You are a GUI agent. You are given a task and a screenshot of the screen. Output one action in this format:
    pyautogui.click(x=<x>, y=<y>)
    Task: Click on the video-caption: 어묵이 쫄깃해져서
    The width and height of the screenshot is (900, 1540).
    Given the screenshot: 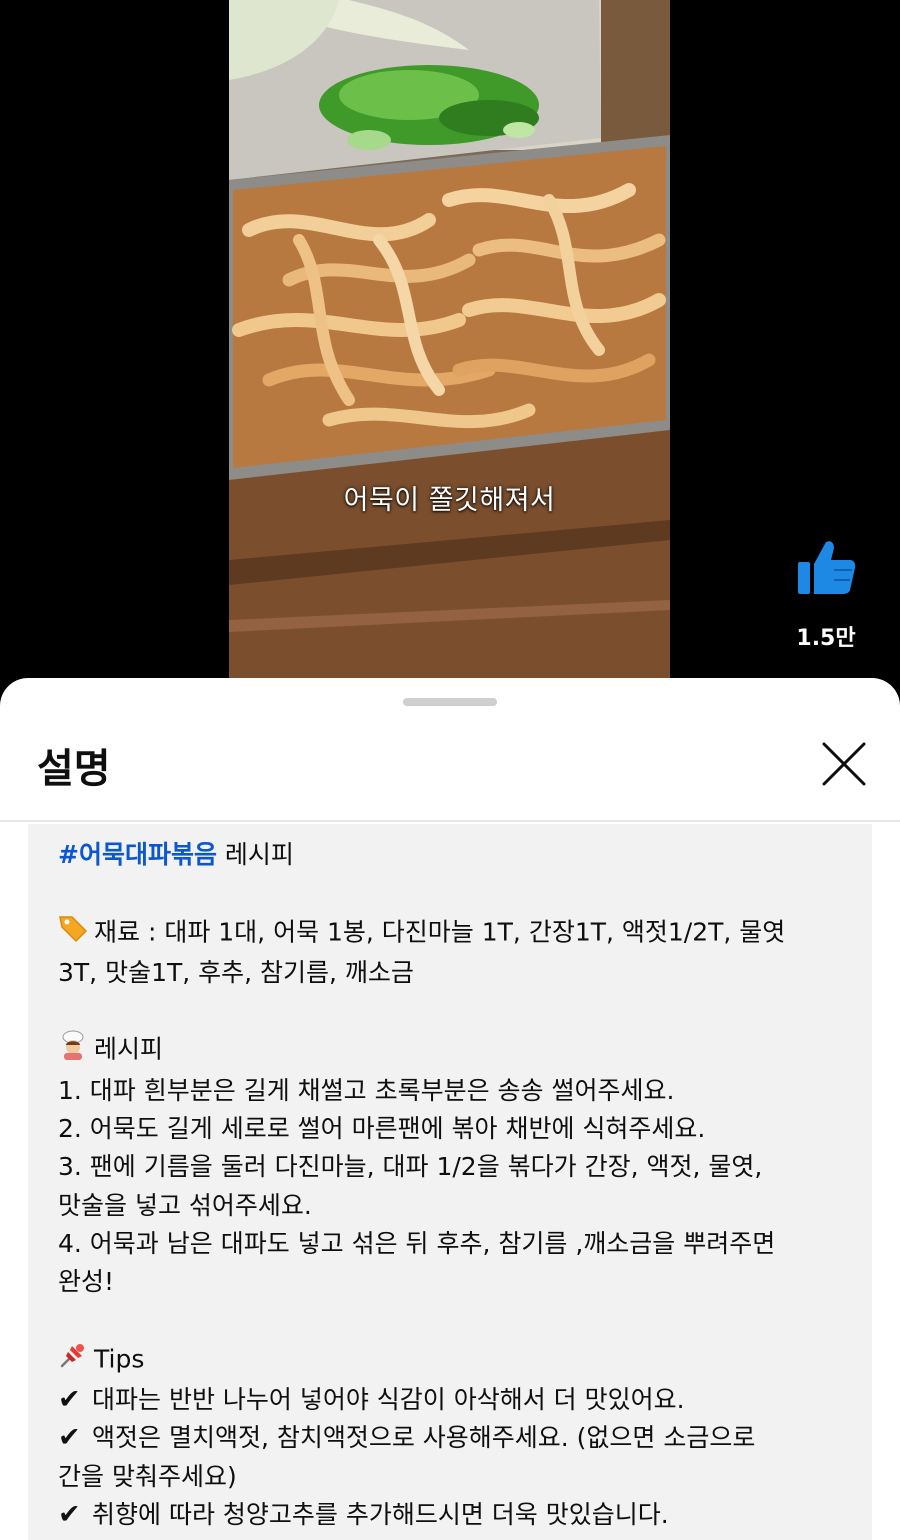 What is the action you would take?
    pyautogui.click(x=449, y=500)
    